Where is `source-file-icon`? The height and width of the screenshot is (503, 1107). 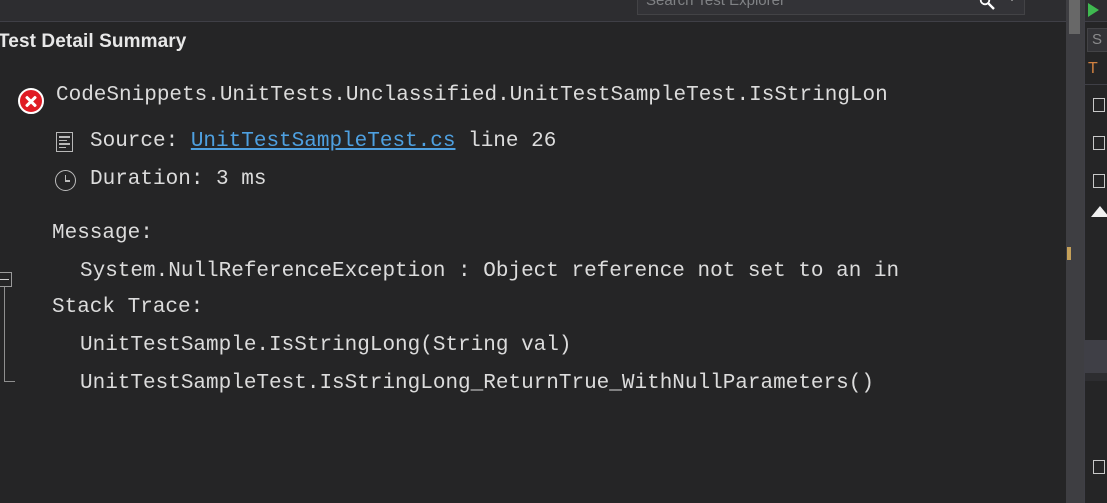 source-file-icon is located at coordinates (64, 142).